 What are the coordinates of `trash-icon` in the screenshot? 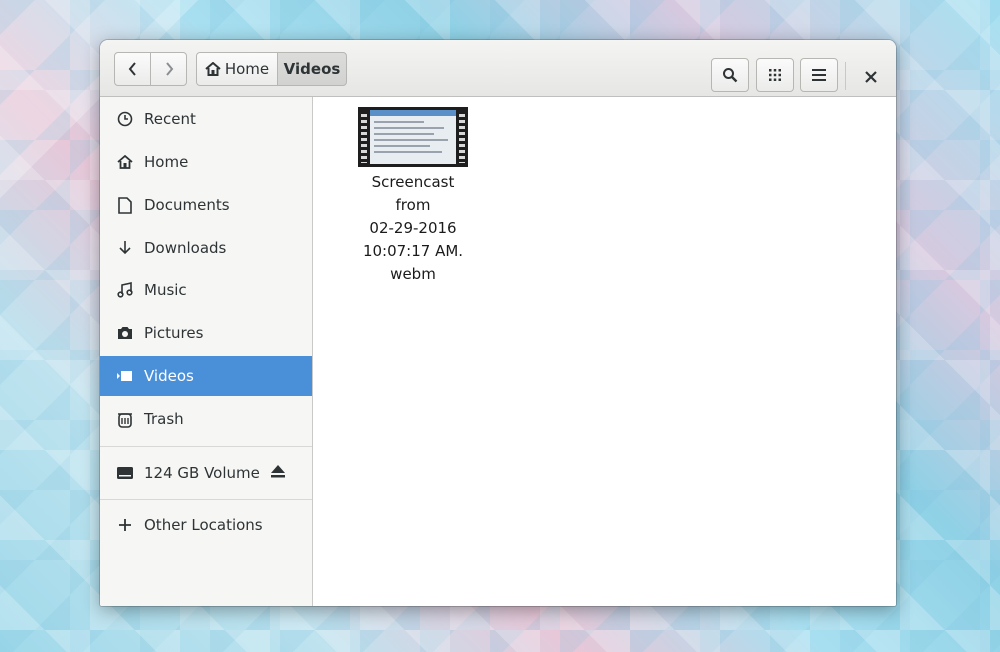 It's located at (125, 419).